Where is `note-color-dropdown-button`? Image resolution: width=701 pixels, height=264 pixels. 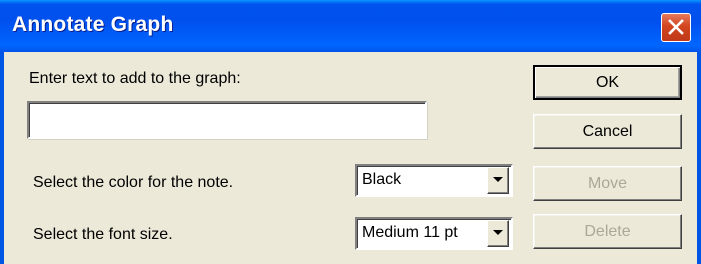
note-color-dropdown-button is located at coordinates (498, 180).